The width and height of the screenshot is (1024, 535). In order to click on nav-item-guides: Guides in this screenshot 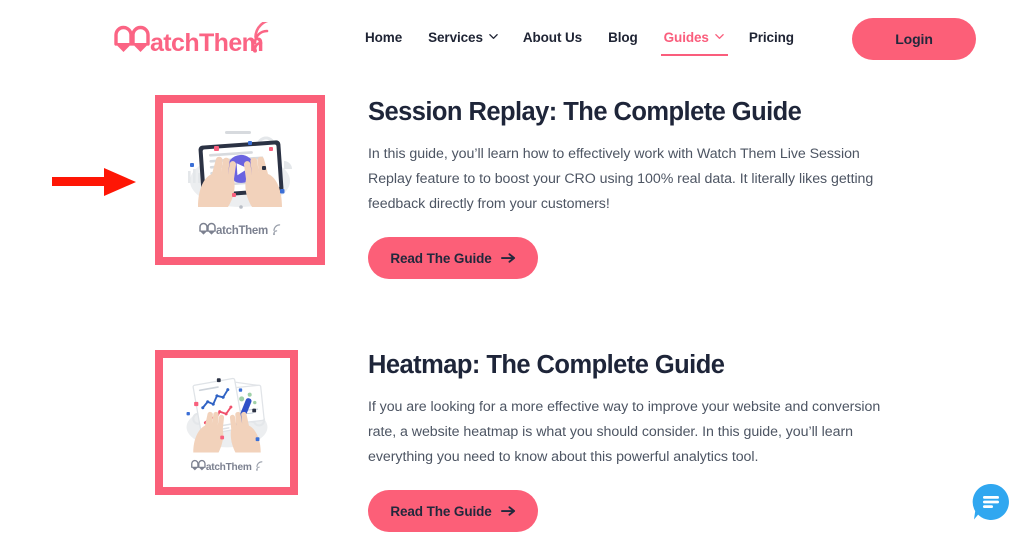, I will do `click(693, 41)`.